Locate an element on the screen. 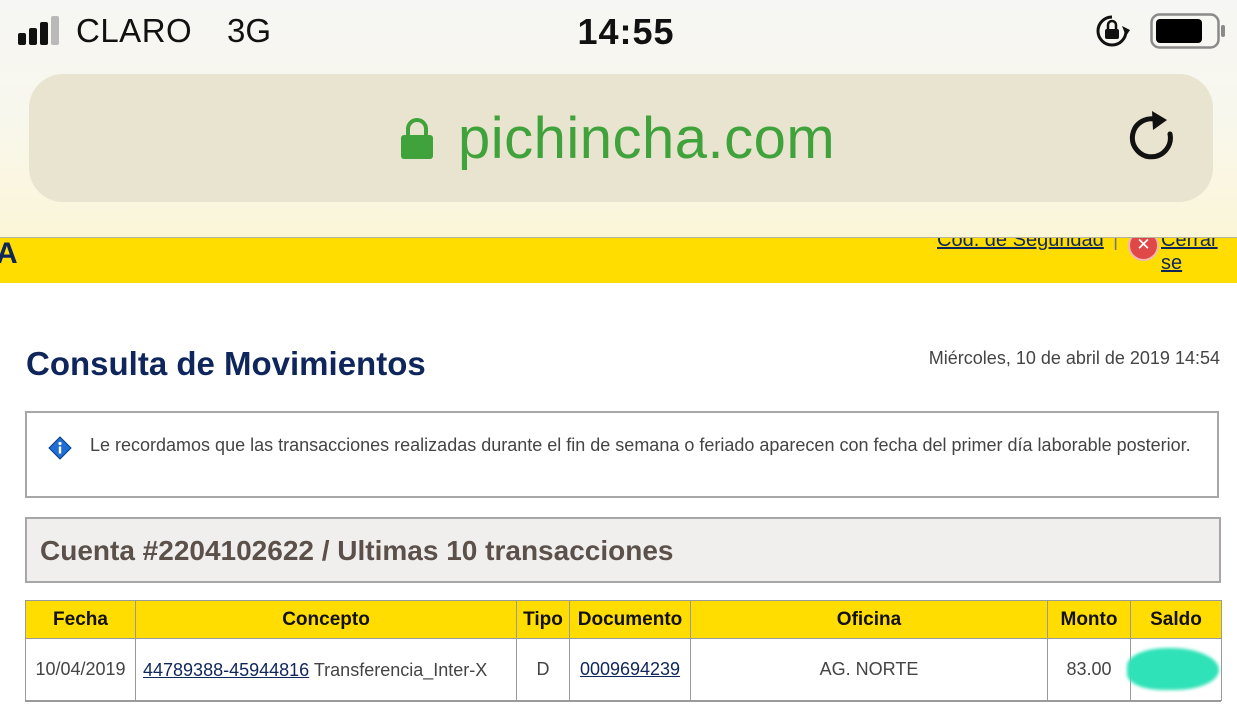 This screenshot has height=706, width=1237. lock-icon is located at coordinates (417, 138).